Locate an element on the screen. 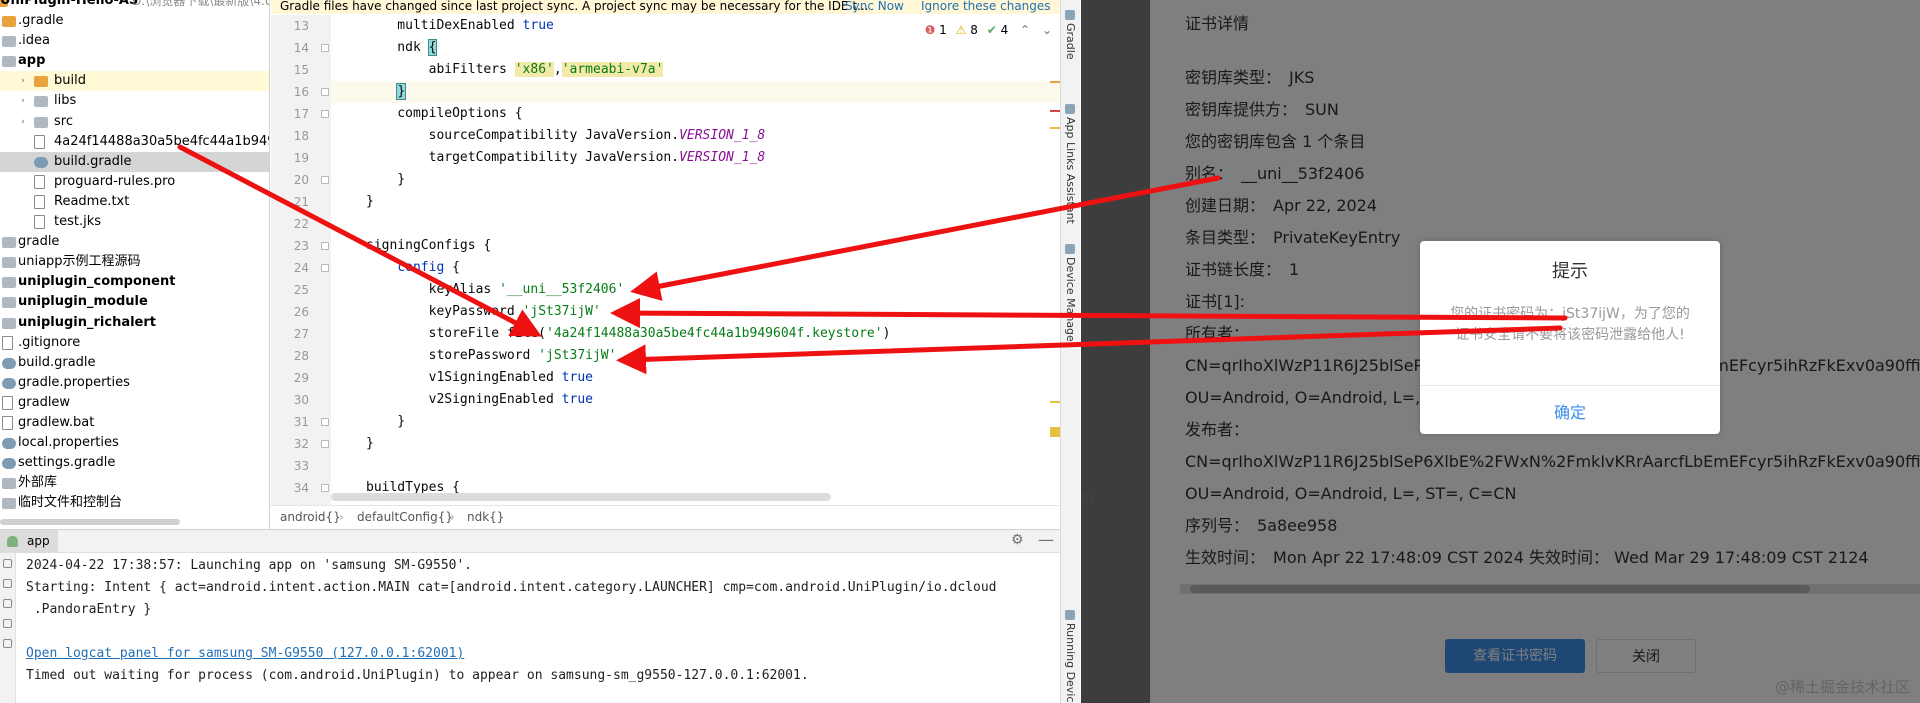  ignore-changes-link: Ignore these changes is located at coordinates (986, 6).